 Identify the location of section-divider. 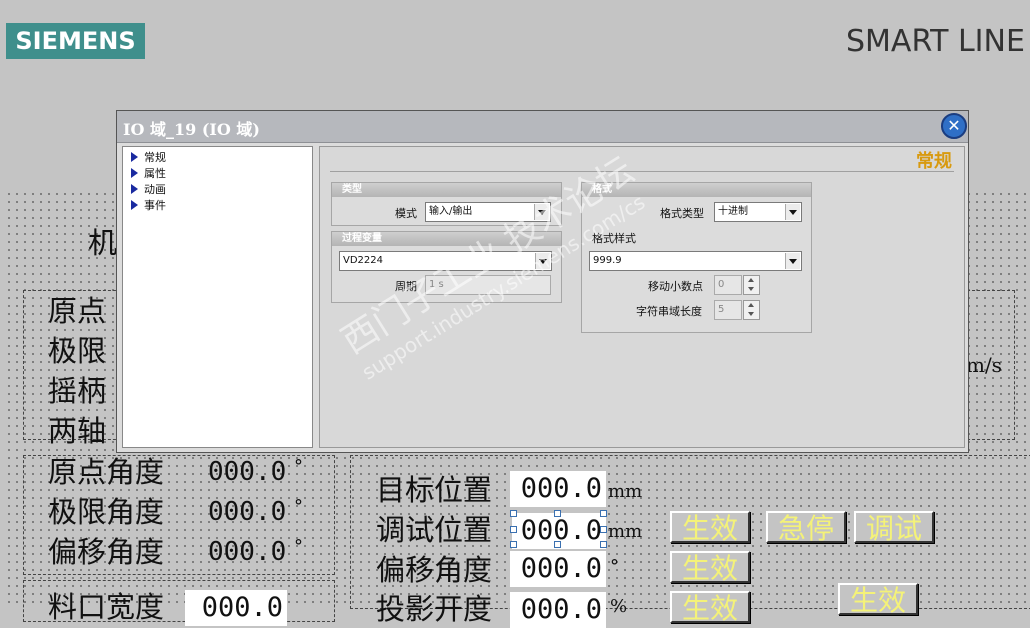
(642, 171).